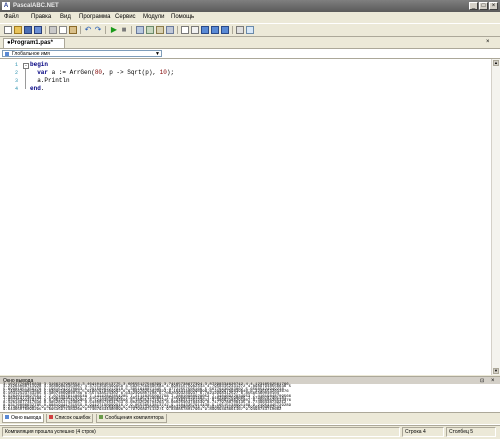 Image resolution: width=500 pixels, height=439 pixels. I want to click on scope-bar: Глобальное имя ▼, so click(250, 54).